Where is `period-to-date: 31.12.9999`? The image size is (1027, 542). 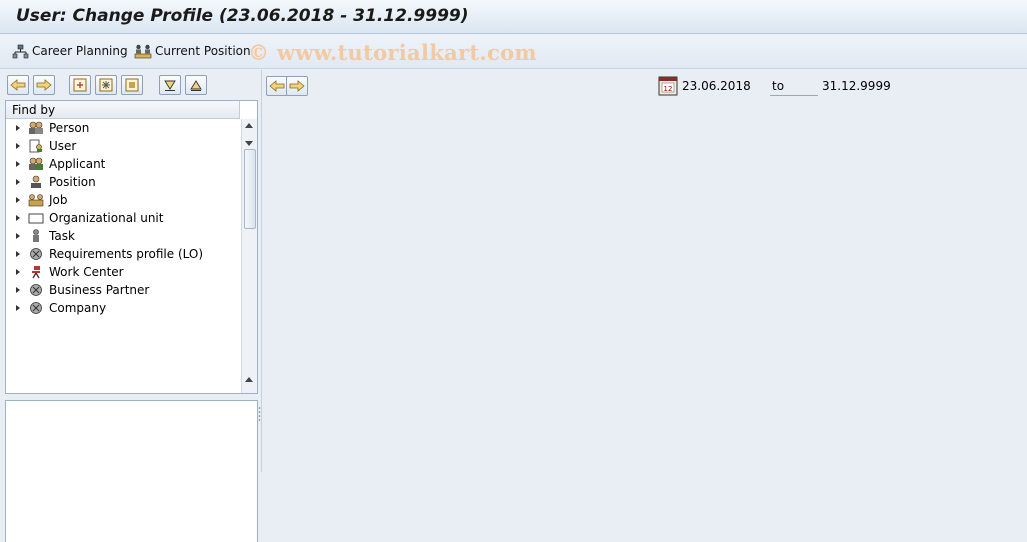
period-to-date: 31.12.9999 is located at coordinates (856, 86).